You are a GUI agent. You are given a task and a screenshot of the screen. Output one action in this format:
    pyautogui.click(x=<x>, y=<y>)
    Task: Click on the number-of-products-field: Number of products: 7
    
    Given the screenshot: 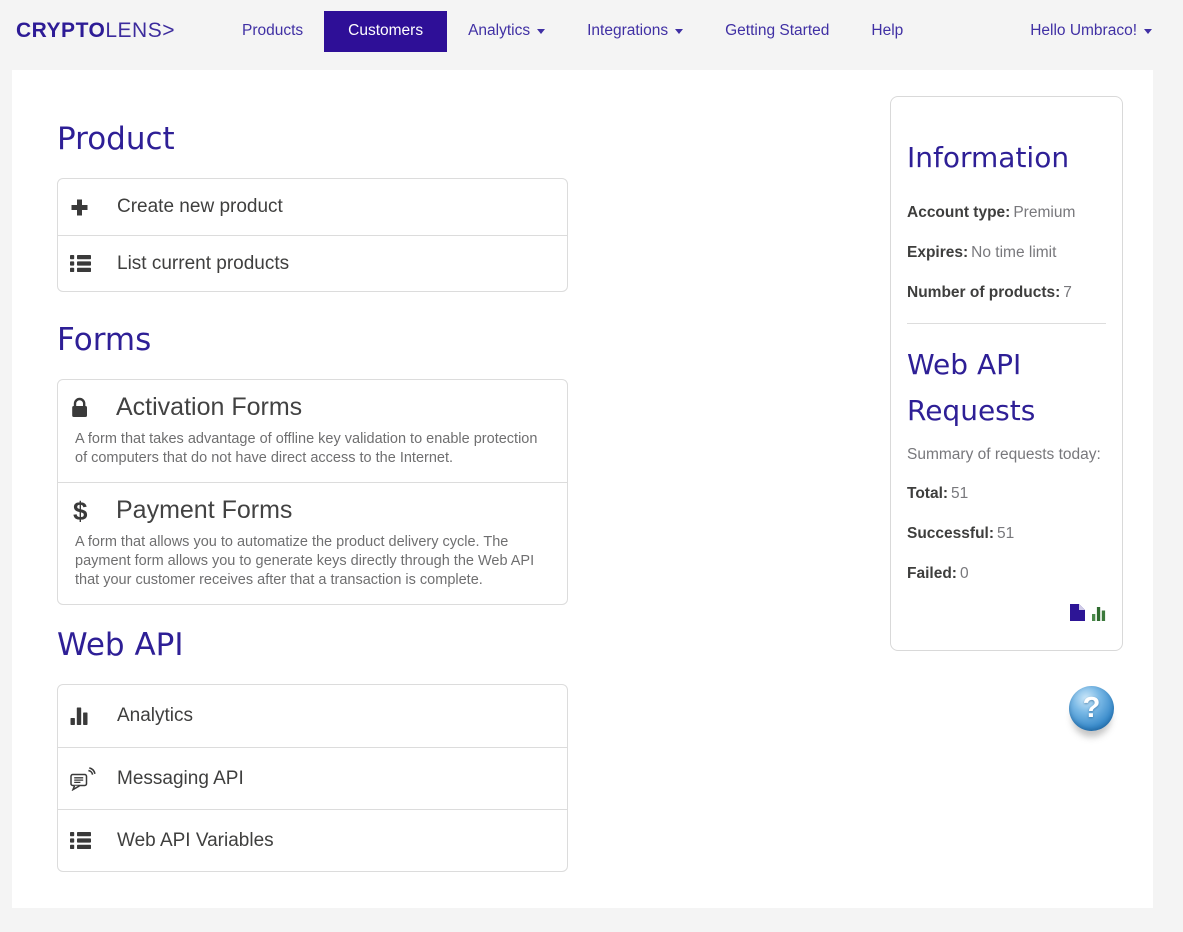 What is the action you would take?
    pyautogui.click(x=1006, y=293)
    